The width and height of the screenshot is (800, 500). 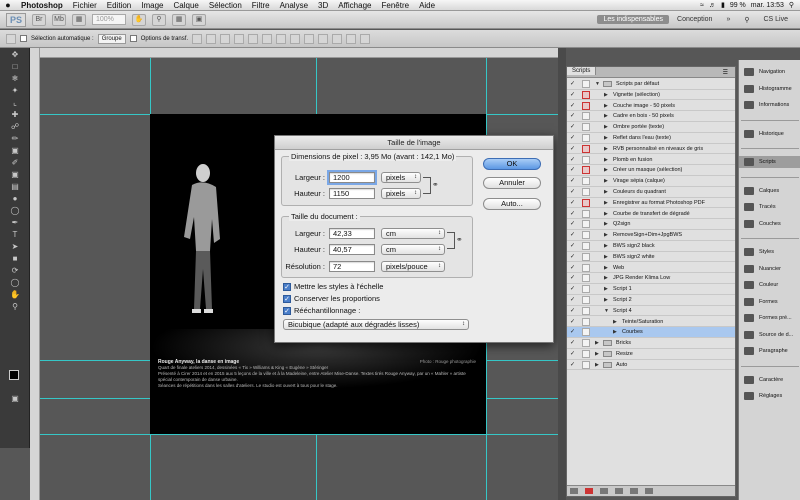 I want to click on script-action-row: ✓ ▶ Couche image - 50 pixels, so click(x=651, y=106).